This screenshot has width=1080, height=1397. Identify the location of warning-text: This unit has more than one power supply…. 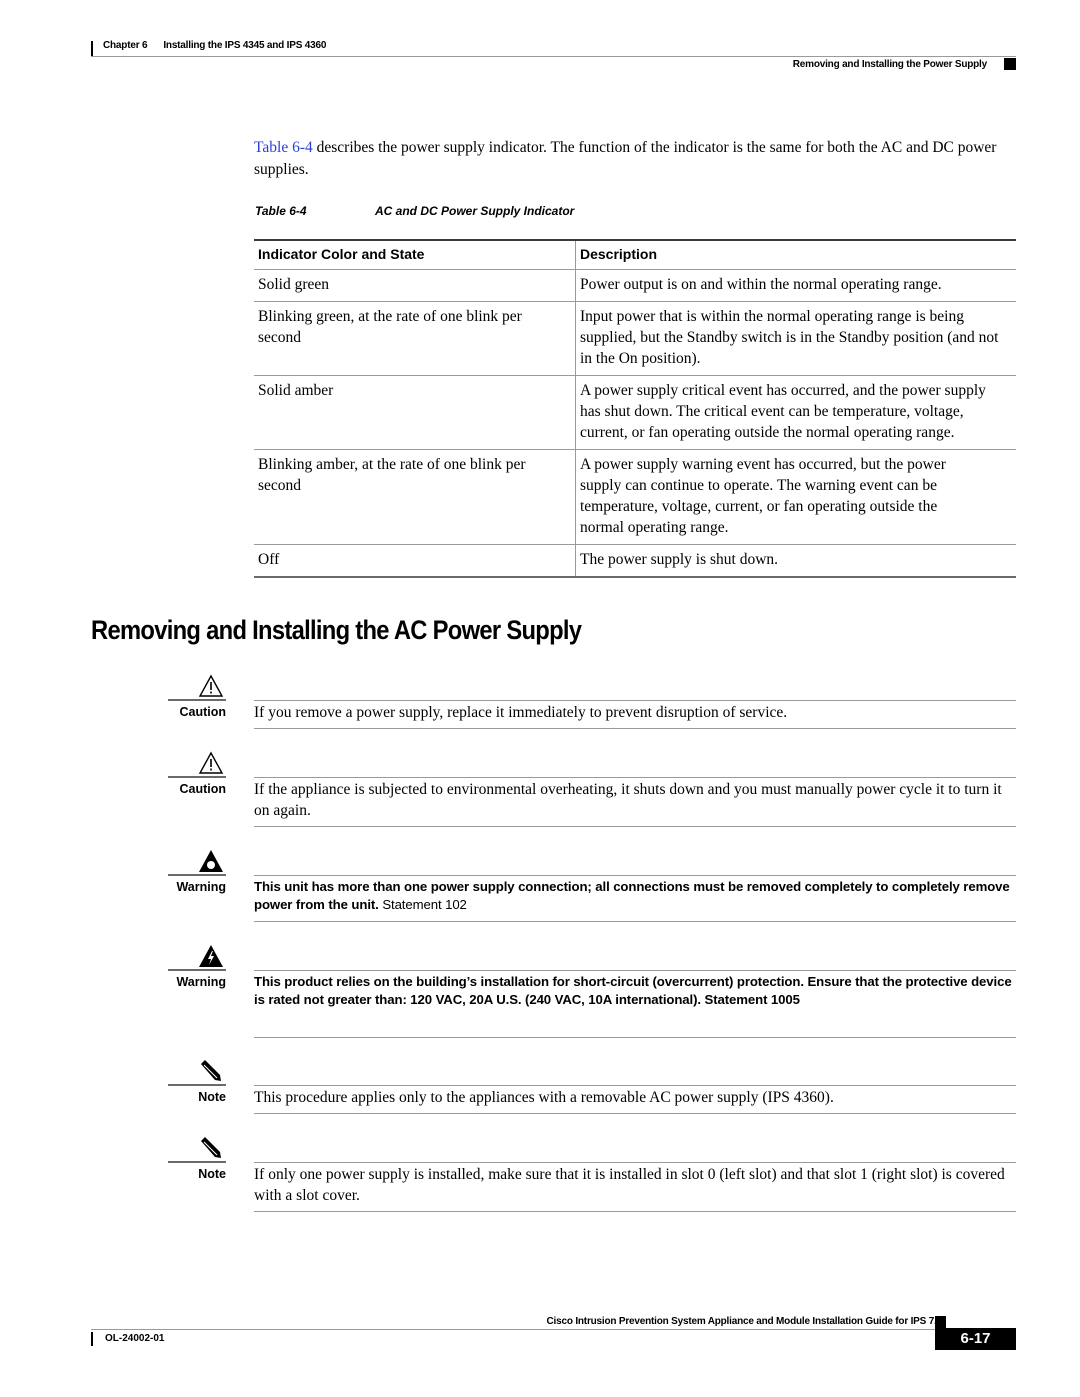
(632, 895).